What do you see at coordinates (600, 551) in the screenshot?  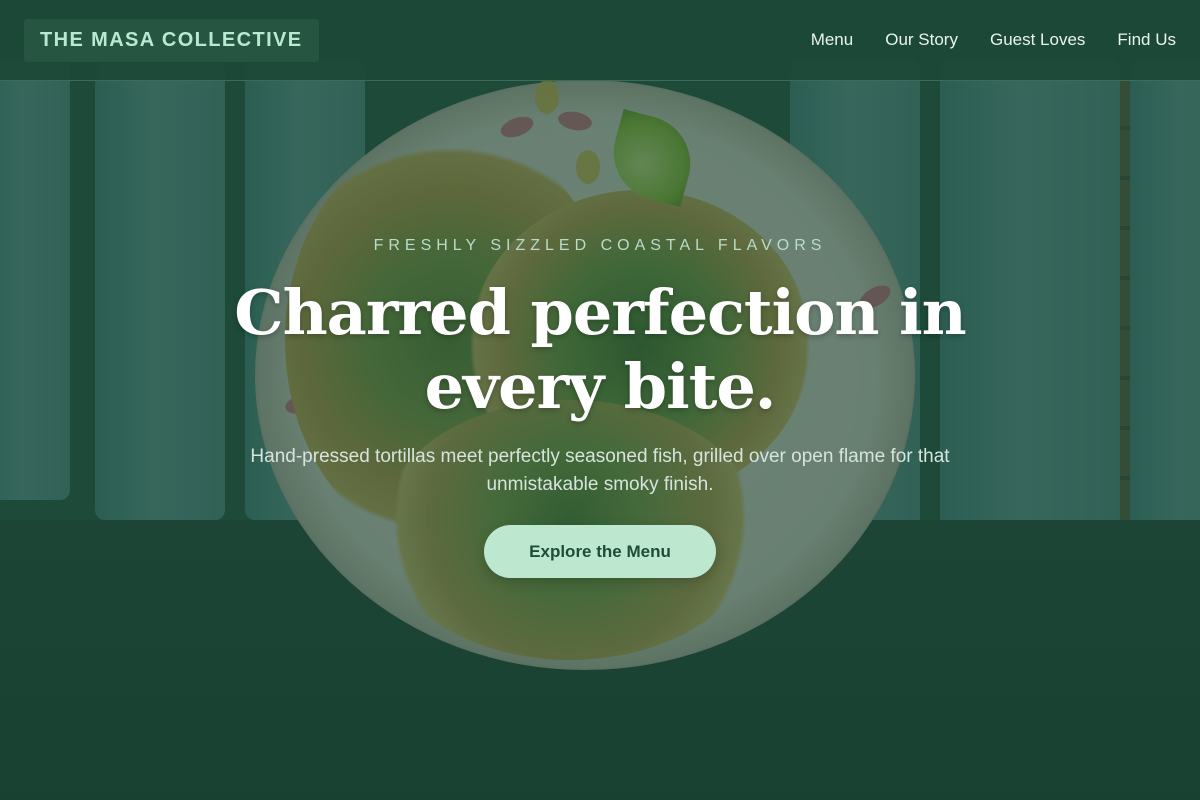 I see `explore-menu-button: Explore the Menu` at bounding box center [600, 551].